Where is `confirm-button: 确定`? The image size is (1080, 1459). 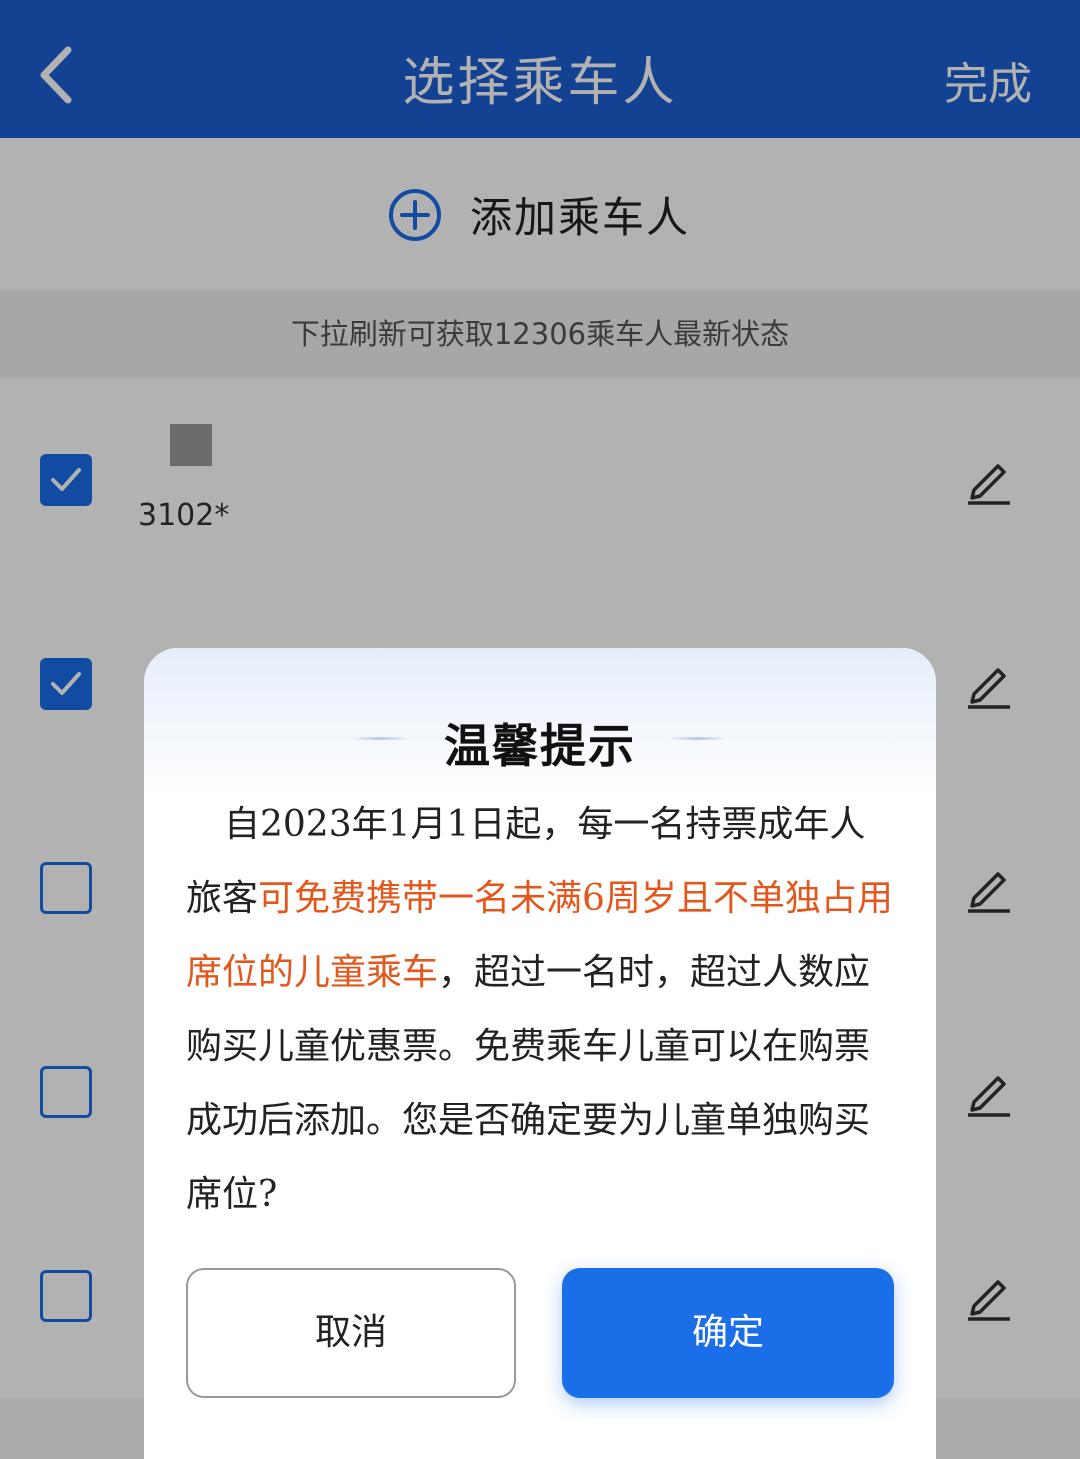
confirm-button: 确定 is located at coordinates (728, 1333).